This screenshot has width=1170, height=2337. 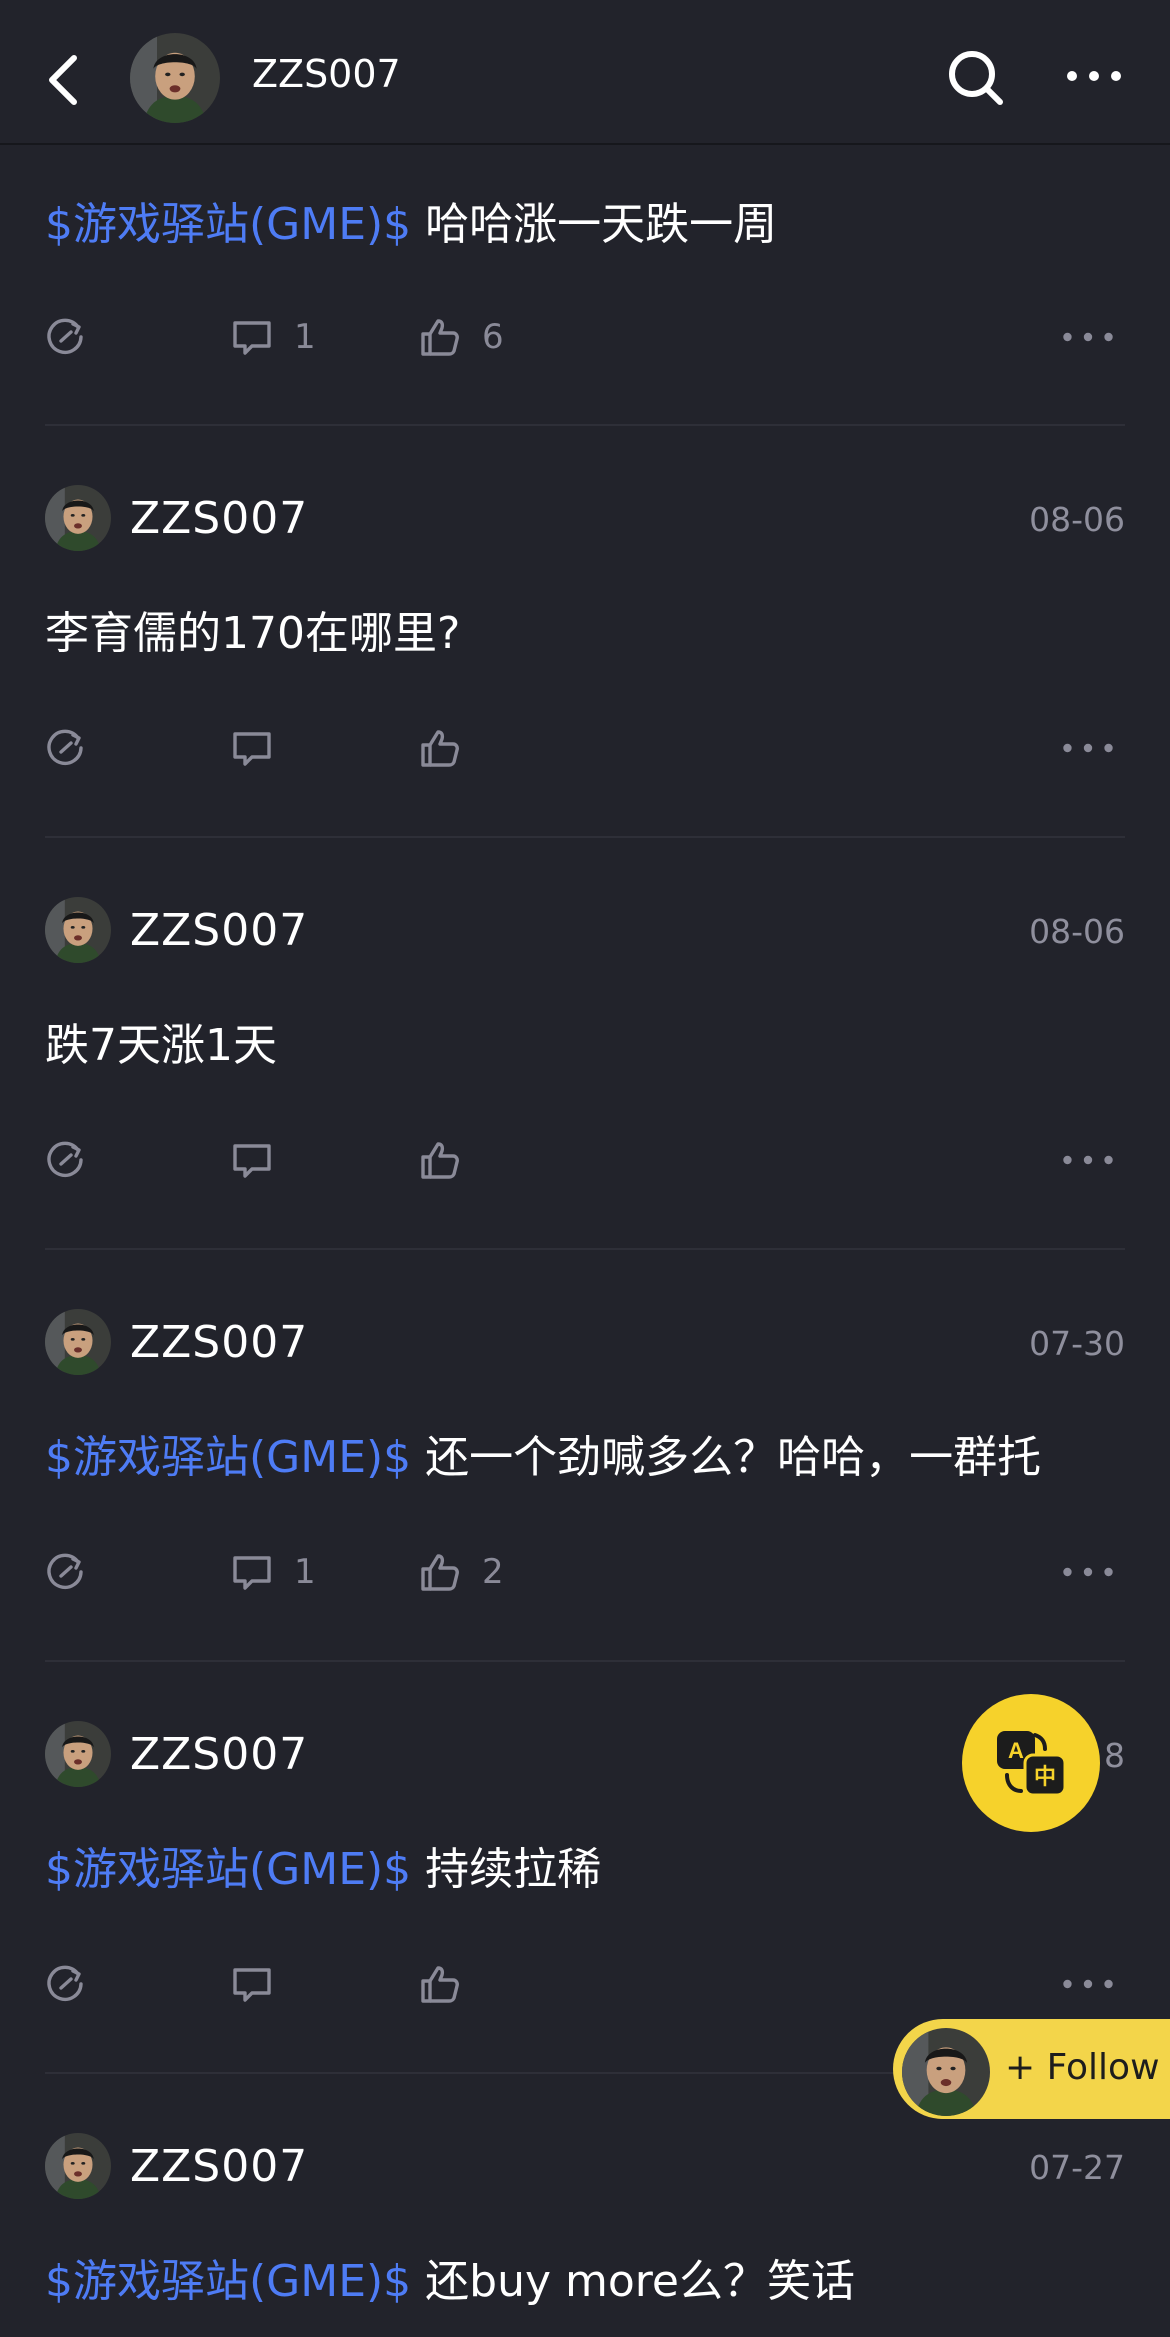 What do you see at coordinates (543, 1457) in the screenshot?
I see `post-content: $游戏驿站(GME)$ 还一个劲喊多么？哈哈，一群托` at bounding box center [543, 1457].